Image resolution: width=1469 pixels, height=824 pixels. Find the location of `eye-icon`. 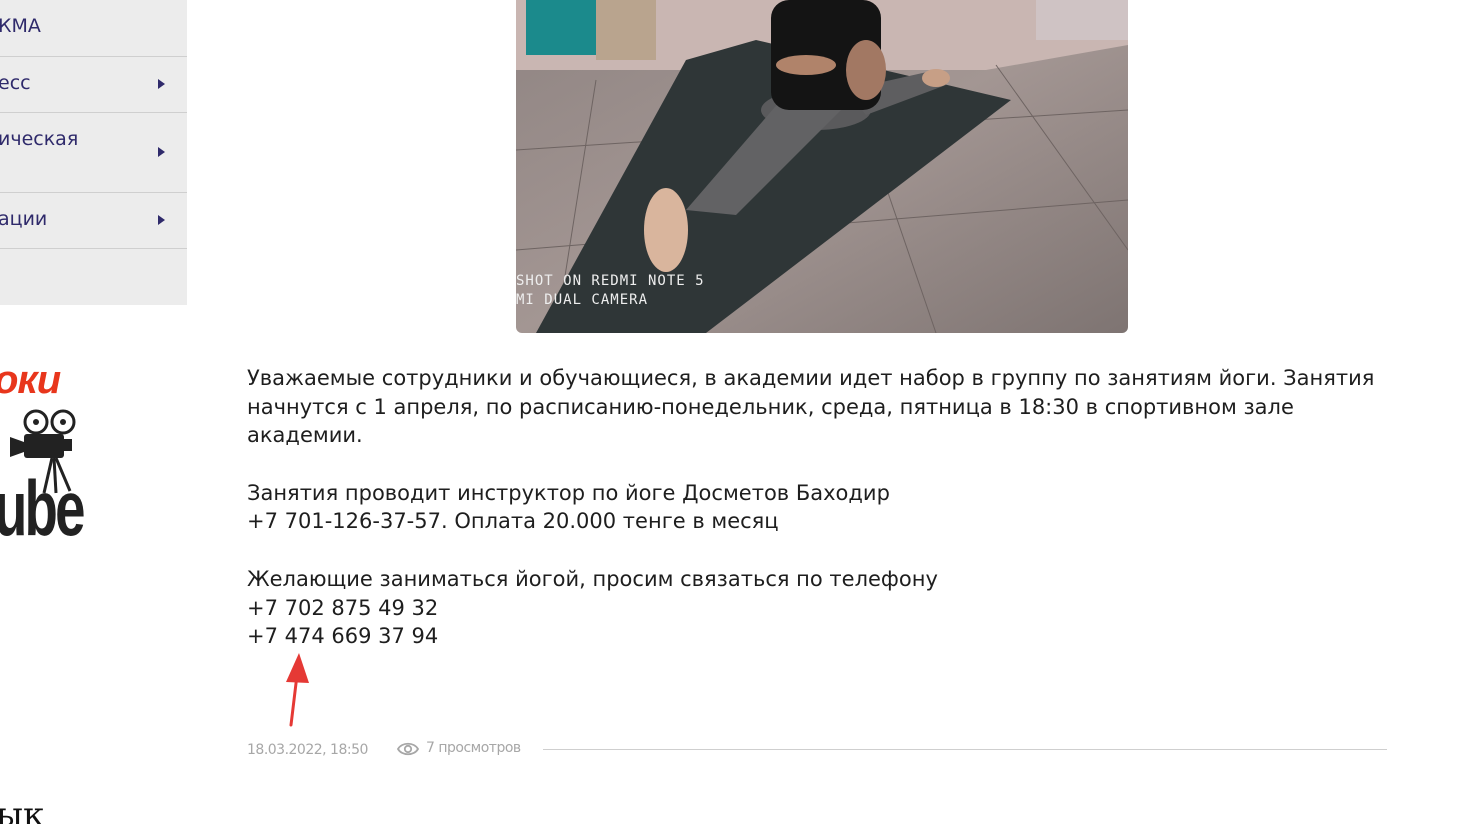

eye-icon is located at coordinates (408, 749).